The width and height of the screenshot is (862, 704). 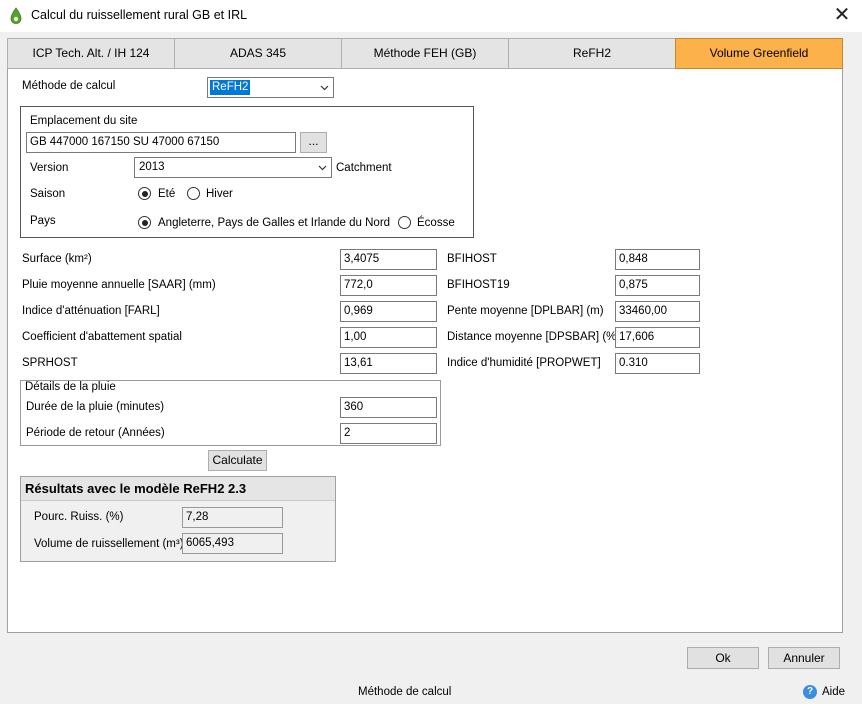 I want to click on farl-input: 0,969, so click(x=388, y=311).